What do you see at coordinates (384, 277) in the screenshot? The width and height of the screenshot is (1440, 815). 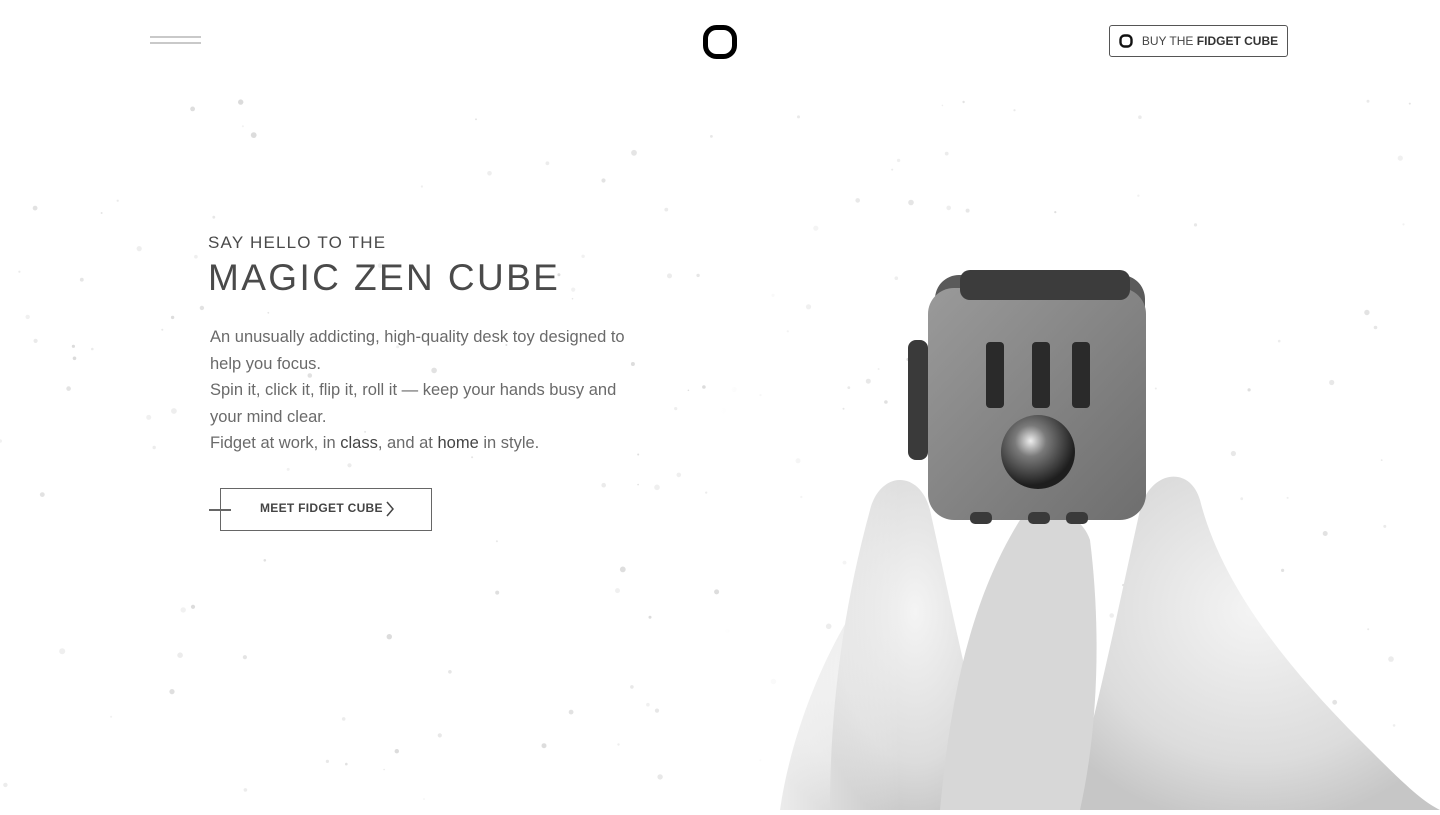 I see `hero-headline: MAGIC ZEN CUBE` at bounding box center [384, 277].